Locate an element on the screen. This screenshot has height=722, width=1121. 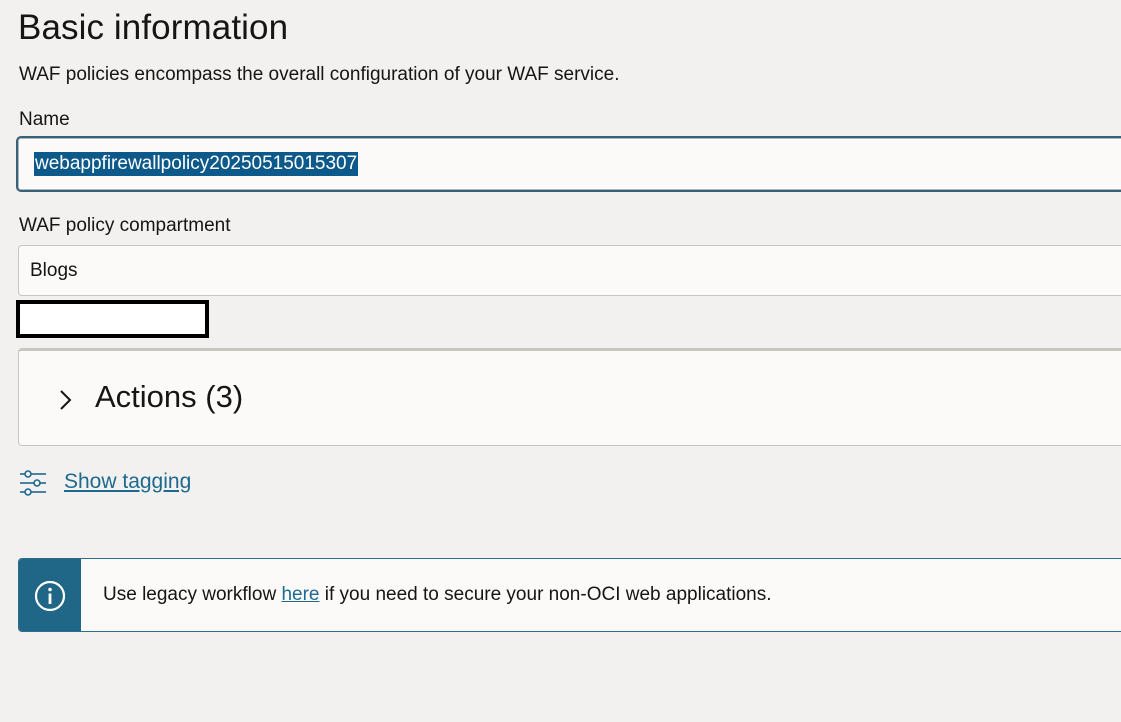
compartment-select: Blogs is located at coordinates (569, 270).